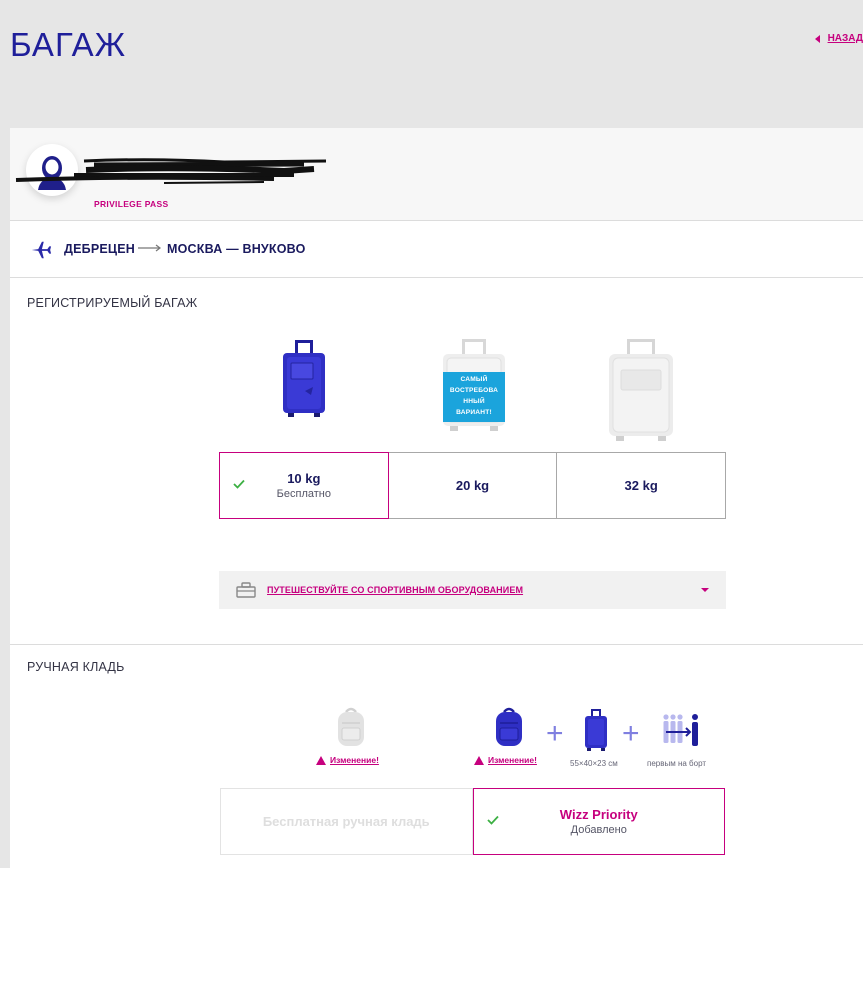  I want to click on weight-option-value: 10 kg, so click(304, 478).